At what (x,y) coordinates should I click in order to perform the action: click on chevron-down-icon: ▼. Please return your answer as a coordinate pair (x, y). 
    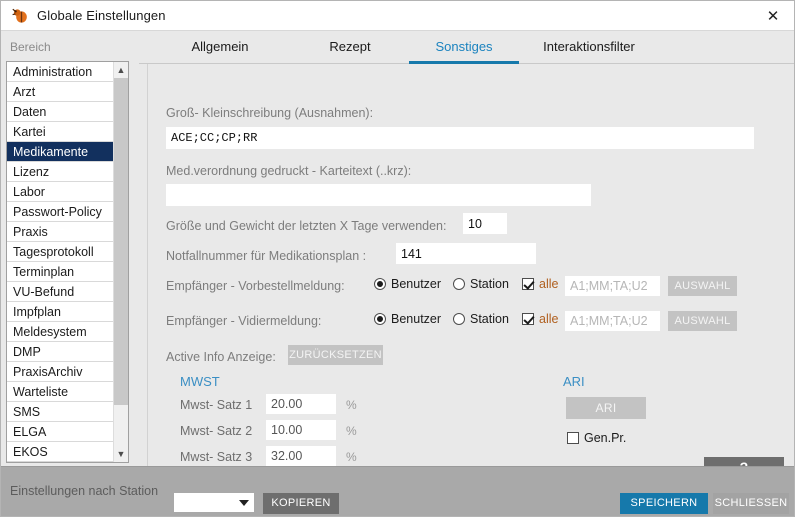
    Looking at the image, I should click on (121, 454).